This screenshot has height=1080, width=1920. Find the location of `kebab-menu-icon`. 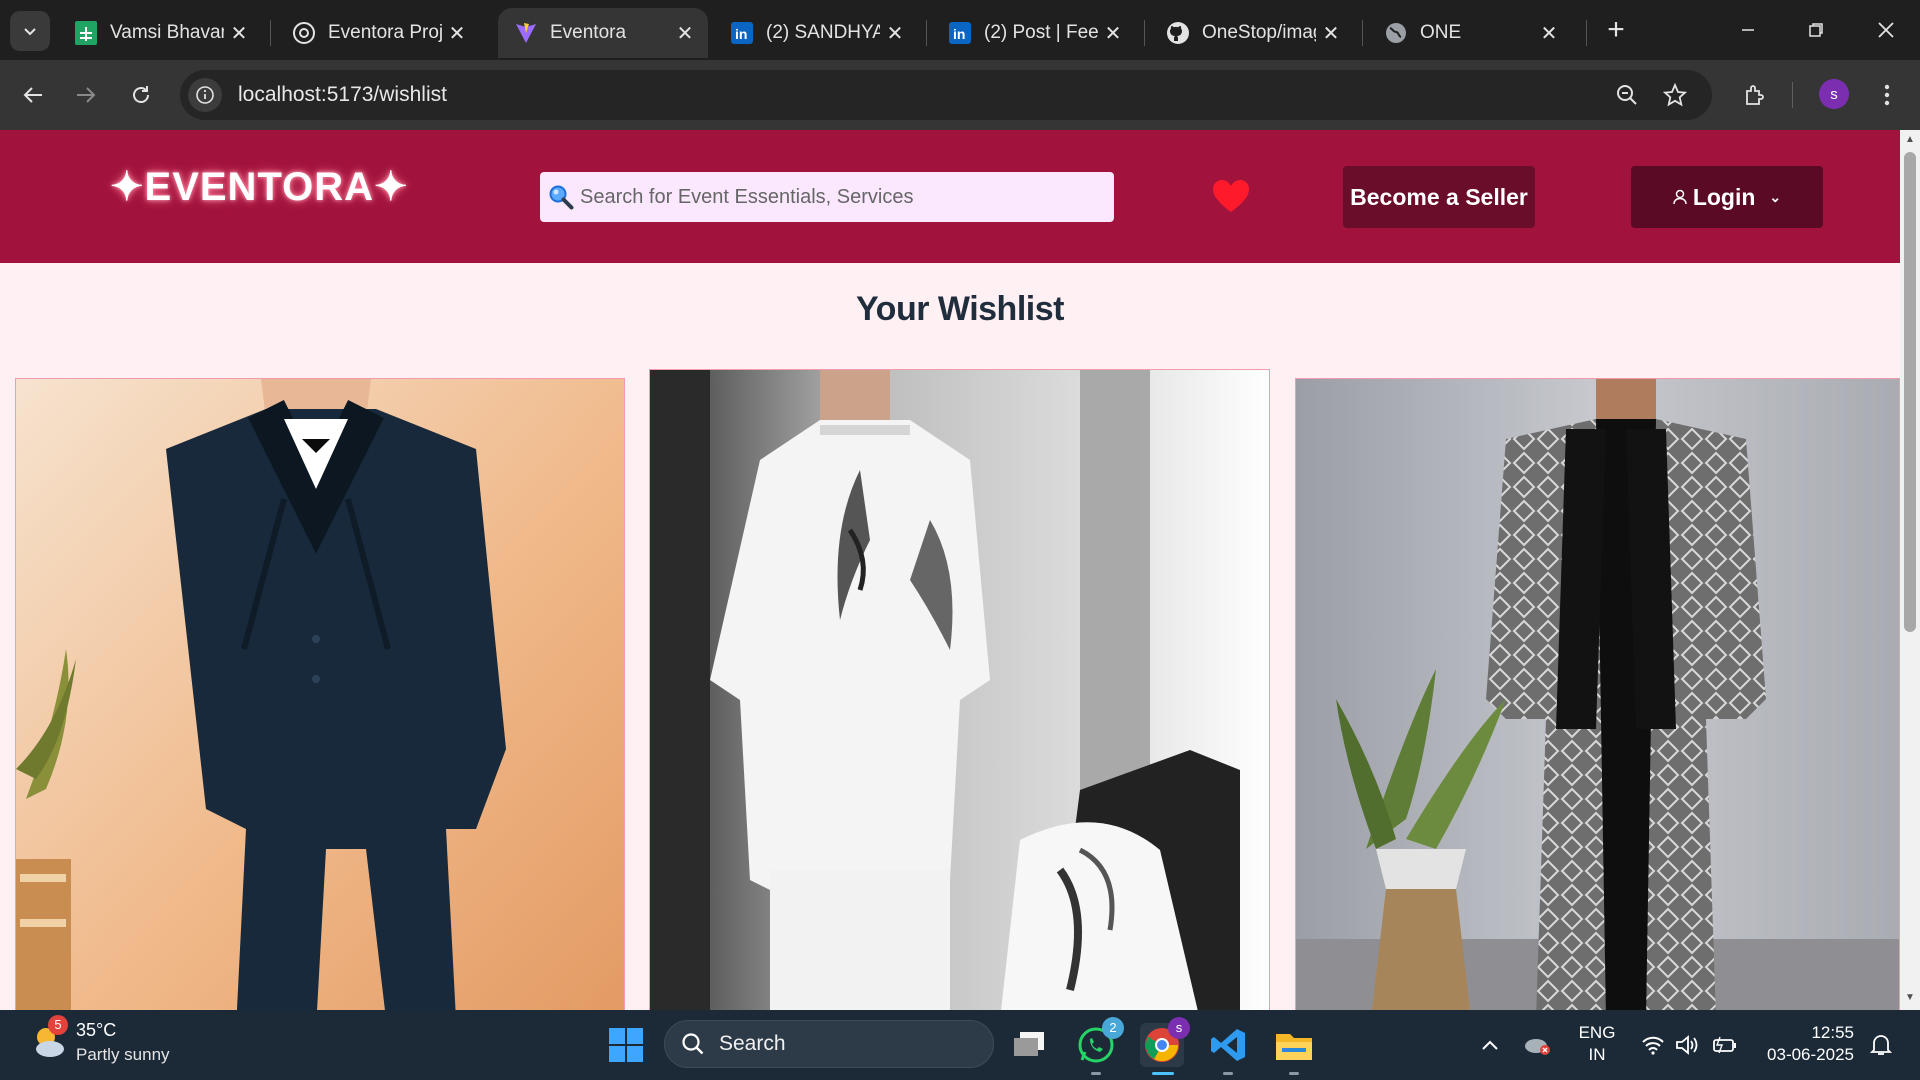

kebab-menu-icon is located at coordinates (1887, 95).